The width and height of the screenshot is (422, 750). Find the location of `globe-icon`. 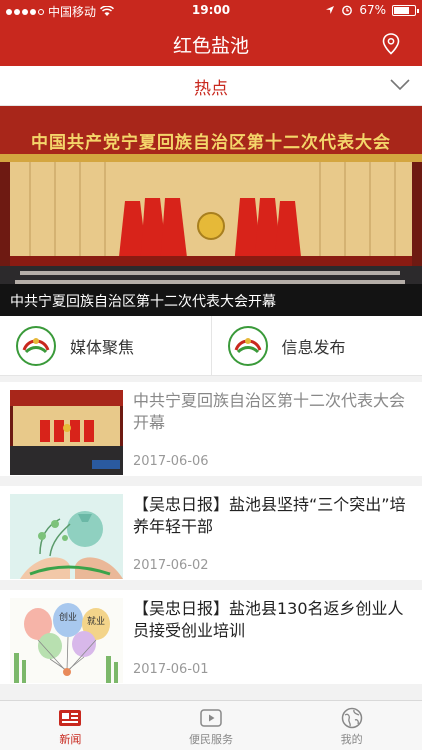

globe-icon is located at coordinates (351, 718).